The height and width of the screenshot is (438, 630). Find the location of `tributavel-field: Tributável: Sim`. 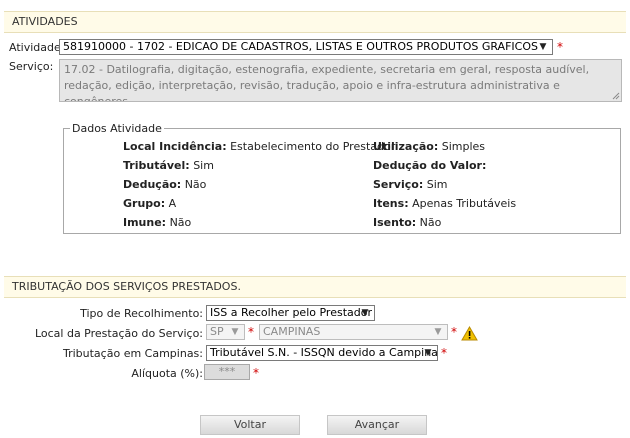

tributavel-field: Tributável: Sim is located at coordinates (168, 165).